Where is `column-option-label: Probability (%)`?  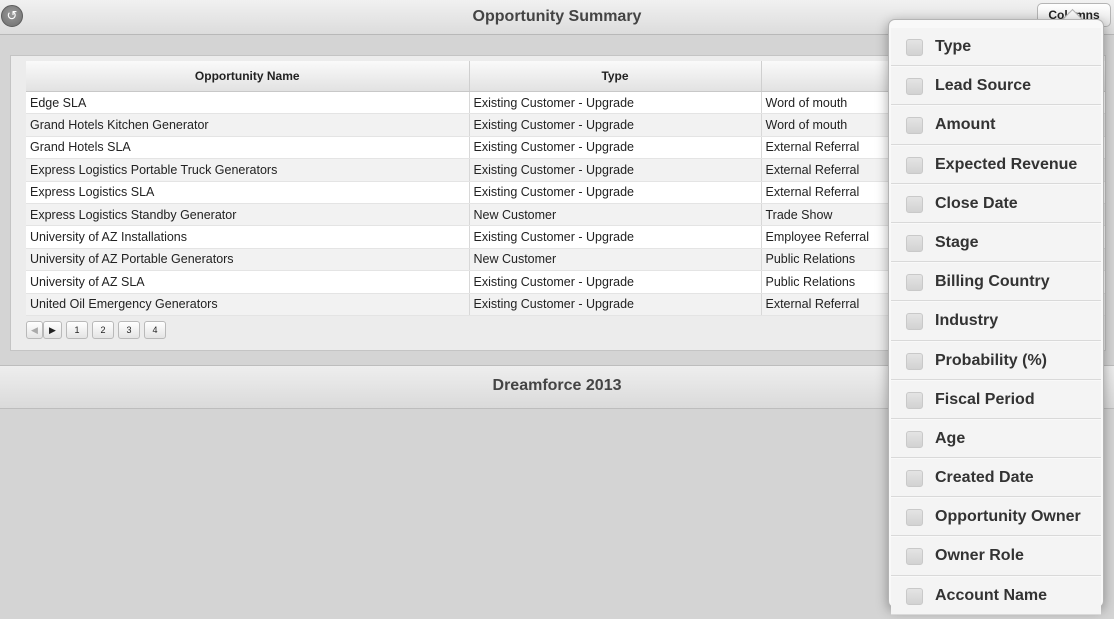 column-option-label: Probability (%) is located at coordinates (991, 360).